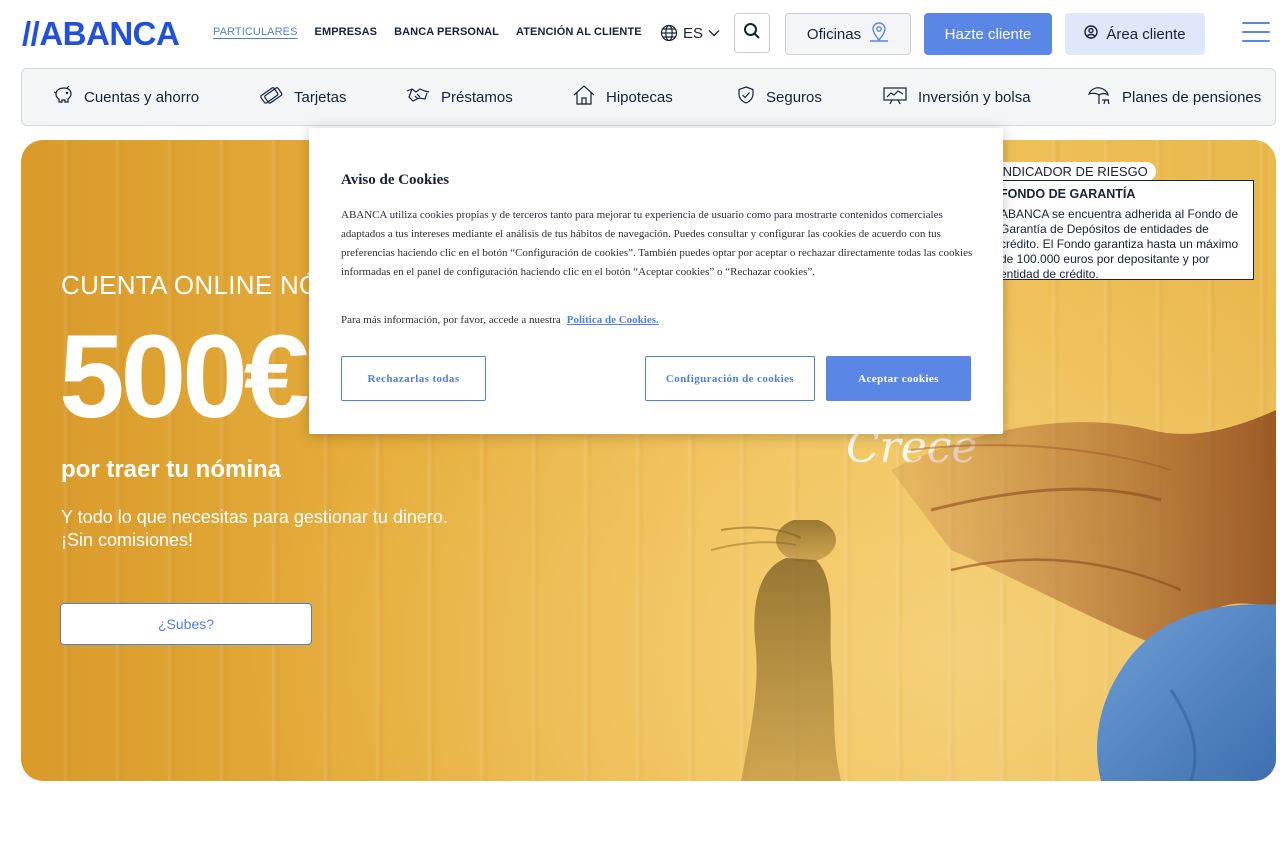  I want to click on cards-icon, so click(271, 97).